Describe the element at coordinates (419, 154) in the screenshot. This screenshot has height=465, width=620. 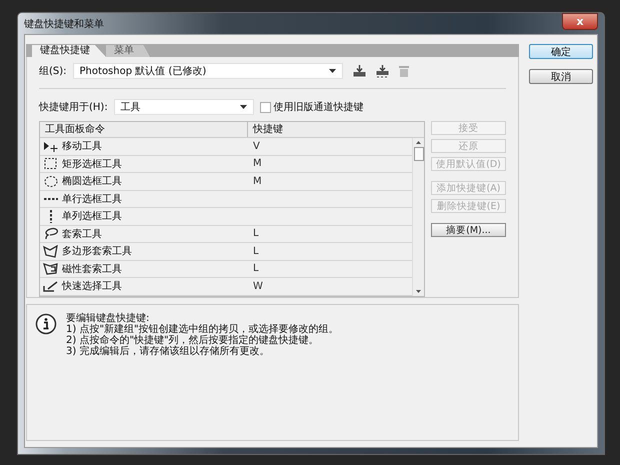
I see `scroll-thumb` at that location.